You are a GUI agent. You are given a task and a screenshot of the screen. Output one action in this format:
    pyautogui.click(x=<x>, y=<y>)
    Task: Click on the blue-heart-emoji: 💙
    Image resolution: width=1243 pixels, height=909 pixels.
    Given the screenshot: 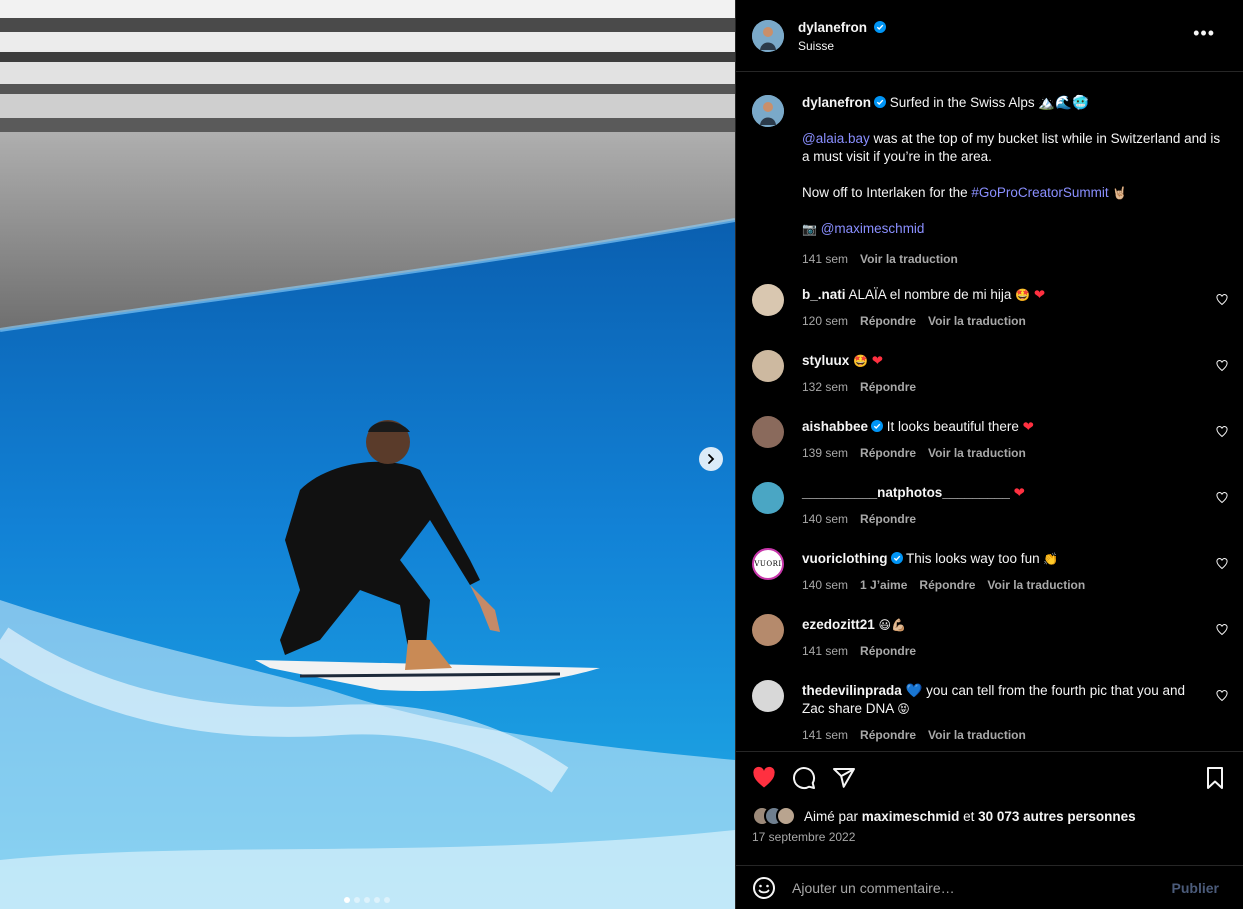 What is the action you would take?
    pyautogui.click(x=914, y=690)
    